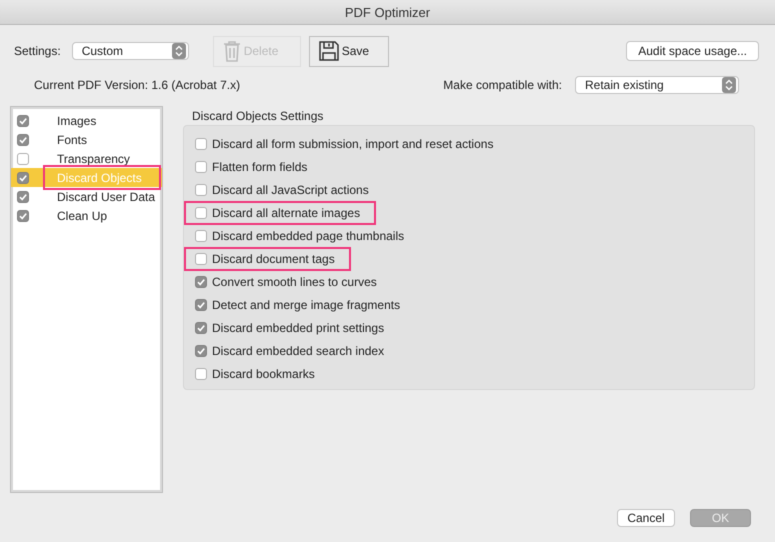 The image size is (775, 542). What do you see at coordinates (263, 373) in the screenshot?
I see `option-label: Discard bookmarks` at bounding box center [263, 373].